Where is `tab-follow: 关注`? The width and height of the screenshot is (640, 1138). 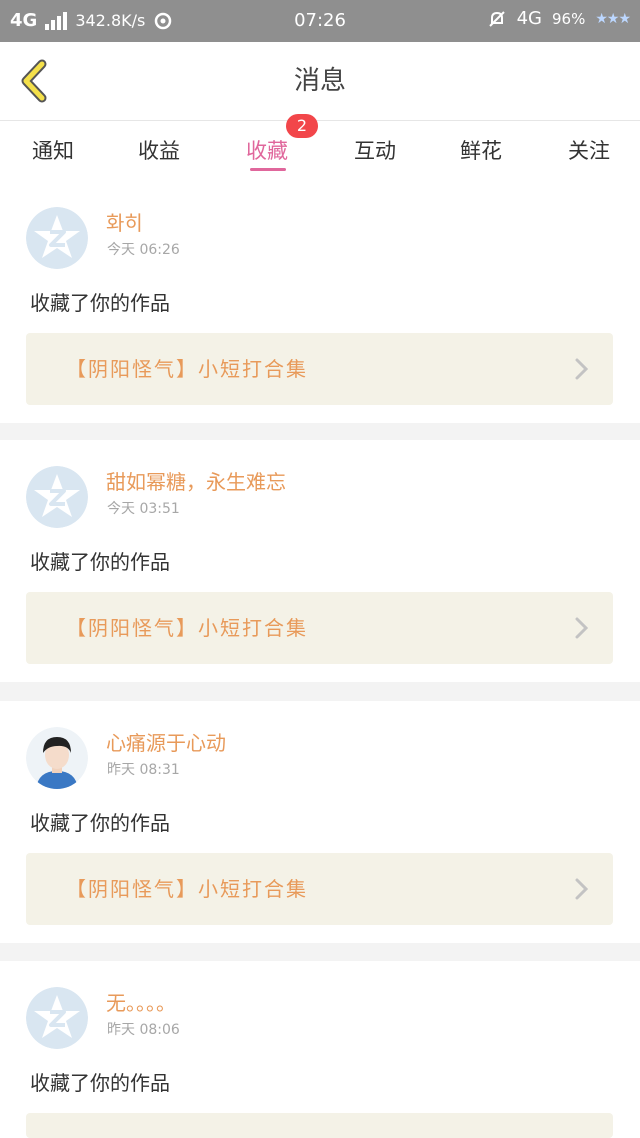 tab-follow: 关注 is located at coordinates (589, 151).